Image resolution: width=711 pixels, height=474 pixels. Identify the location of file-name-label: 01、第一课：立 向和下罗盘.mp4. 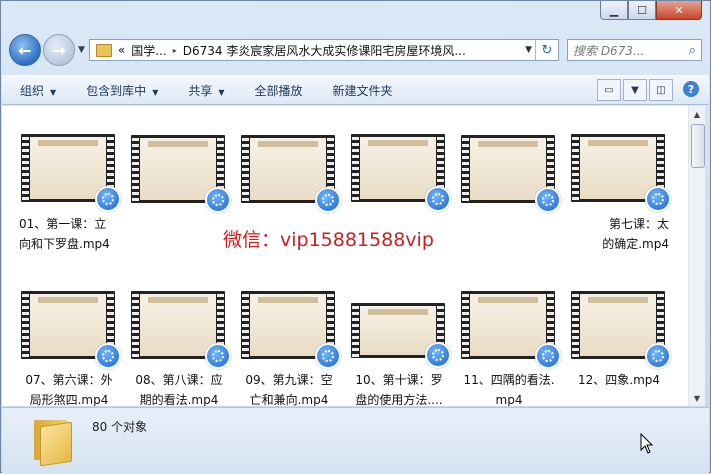
(64, 234).